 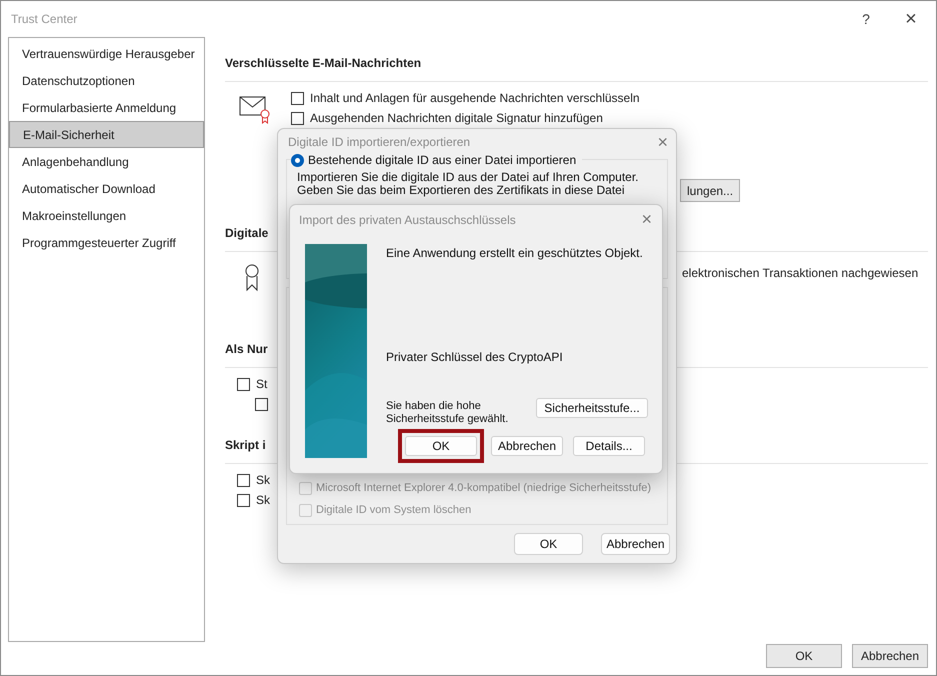 I want to click on radio-button, so click(x=297, y=160).